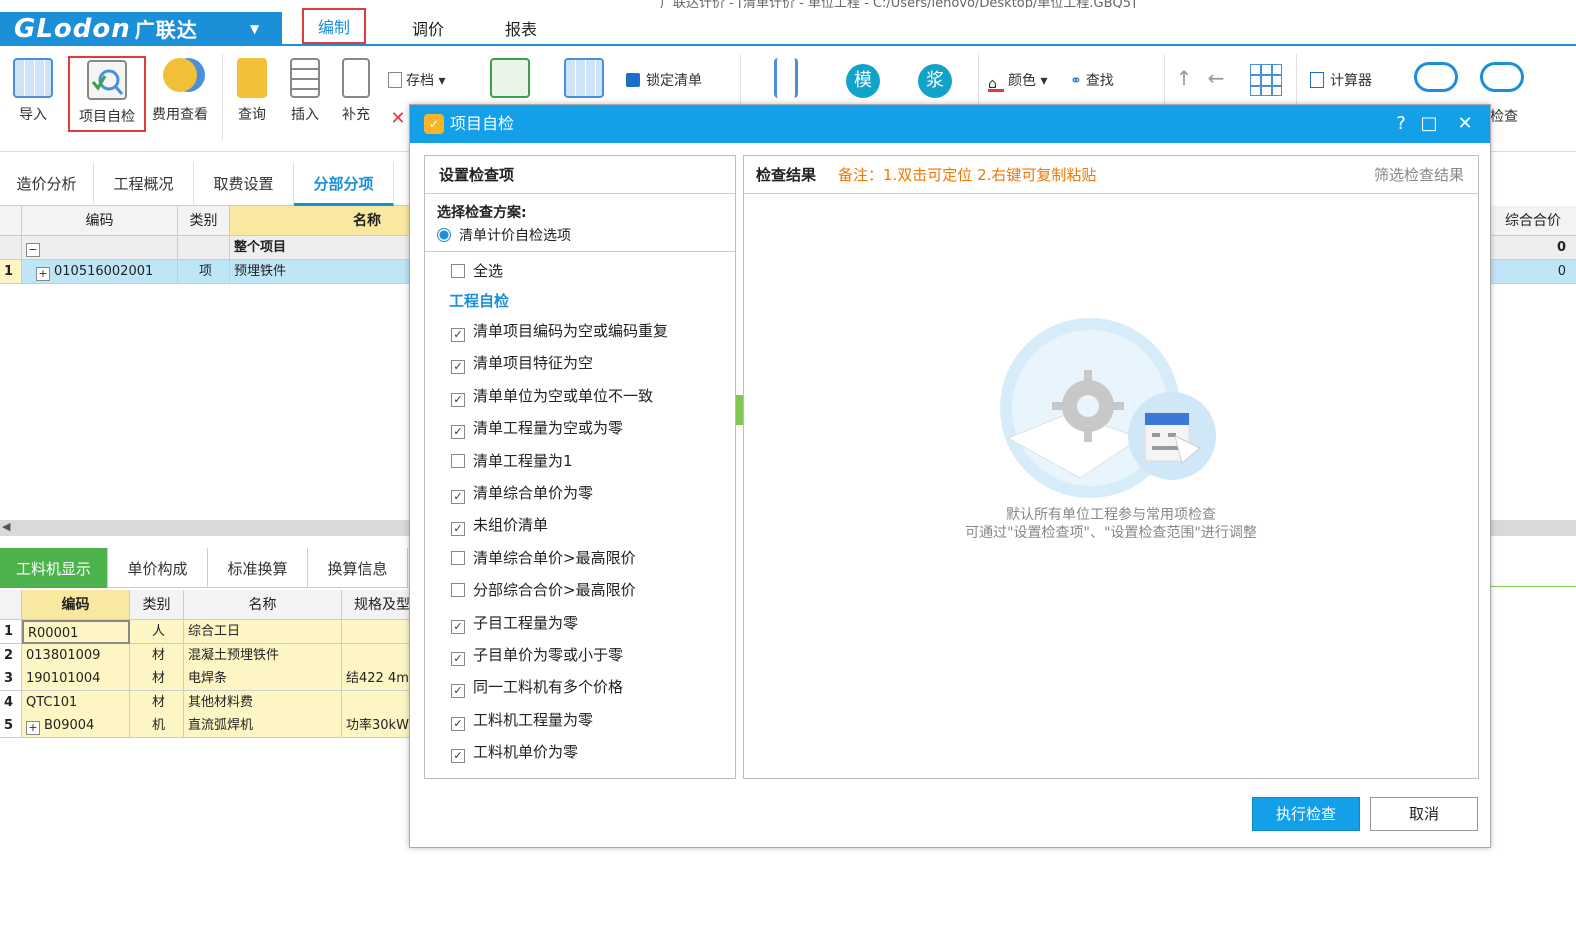 The height and width of the screenshot is (934, 1576). Describe the element at coordinates (76, 605) in the screenshot. I see `mgrid-header-code: 编码` at that location.